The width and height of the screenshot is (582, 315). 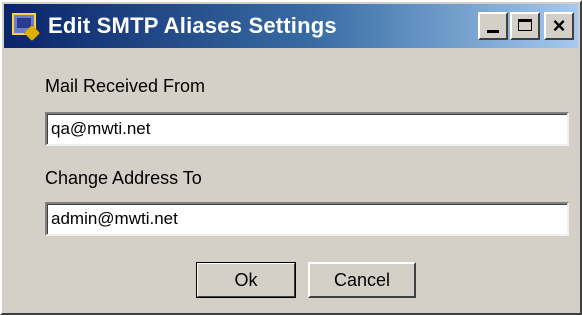 What do you see at coordinates (125, 86) in the screenshot?
I see `mail-received-from-label: Mail Received From` at bounding box center [125, 86].